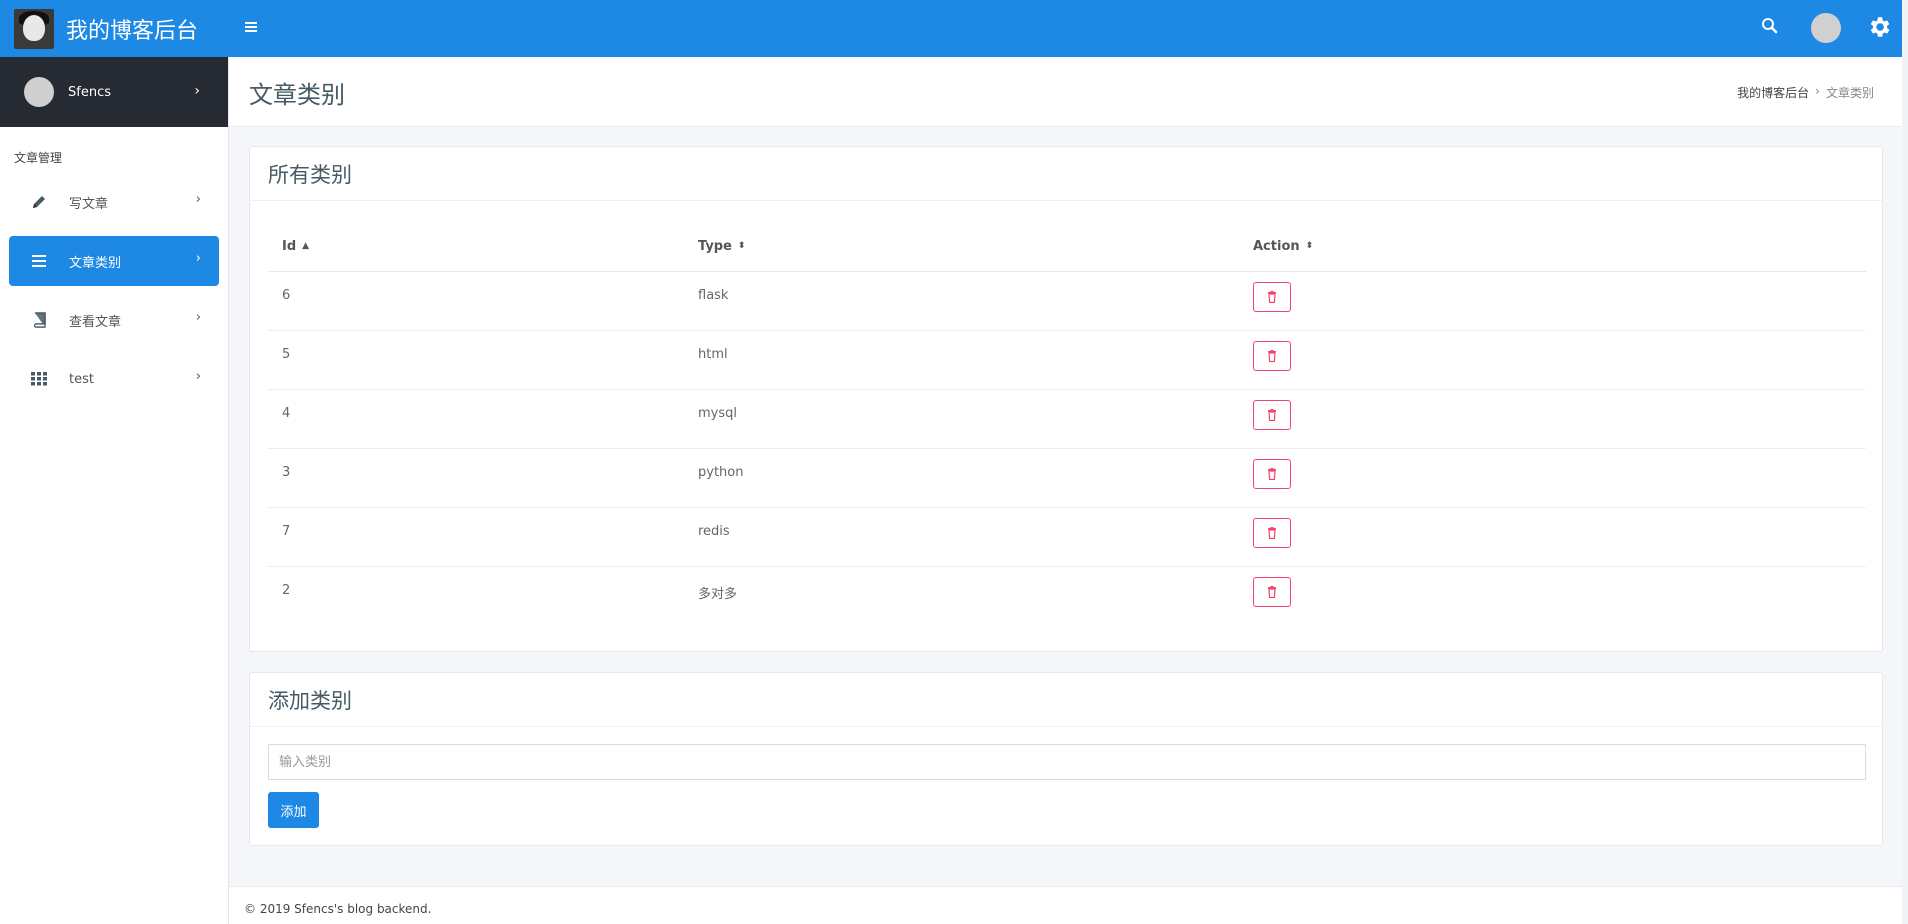 This screenshot has height=924, width=1908. I want to click on brand-title: 我的博客后台, so click(132, 31).